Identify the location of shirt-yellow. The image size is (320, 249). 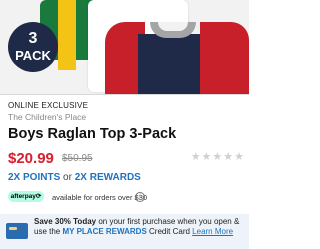
(67, 35).